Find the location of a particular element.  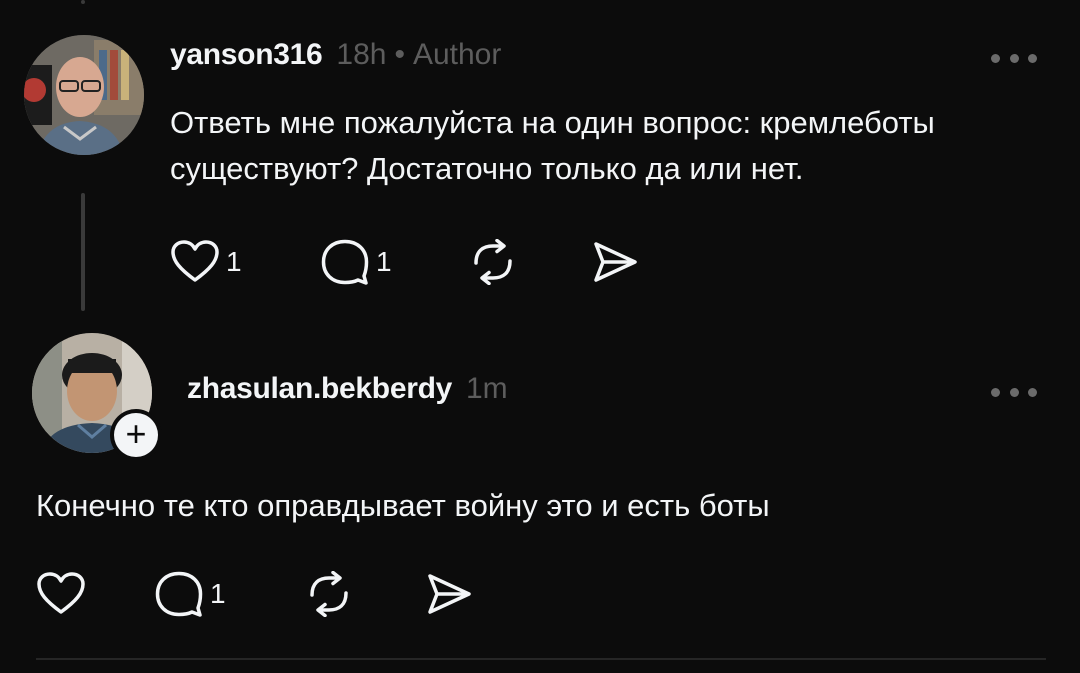

thread-connector-top is located at coordinates (83, 2).